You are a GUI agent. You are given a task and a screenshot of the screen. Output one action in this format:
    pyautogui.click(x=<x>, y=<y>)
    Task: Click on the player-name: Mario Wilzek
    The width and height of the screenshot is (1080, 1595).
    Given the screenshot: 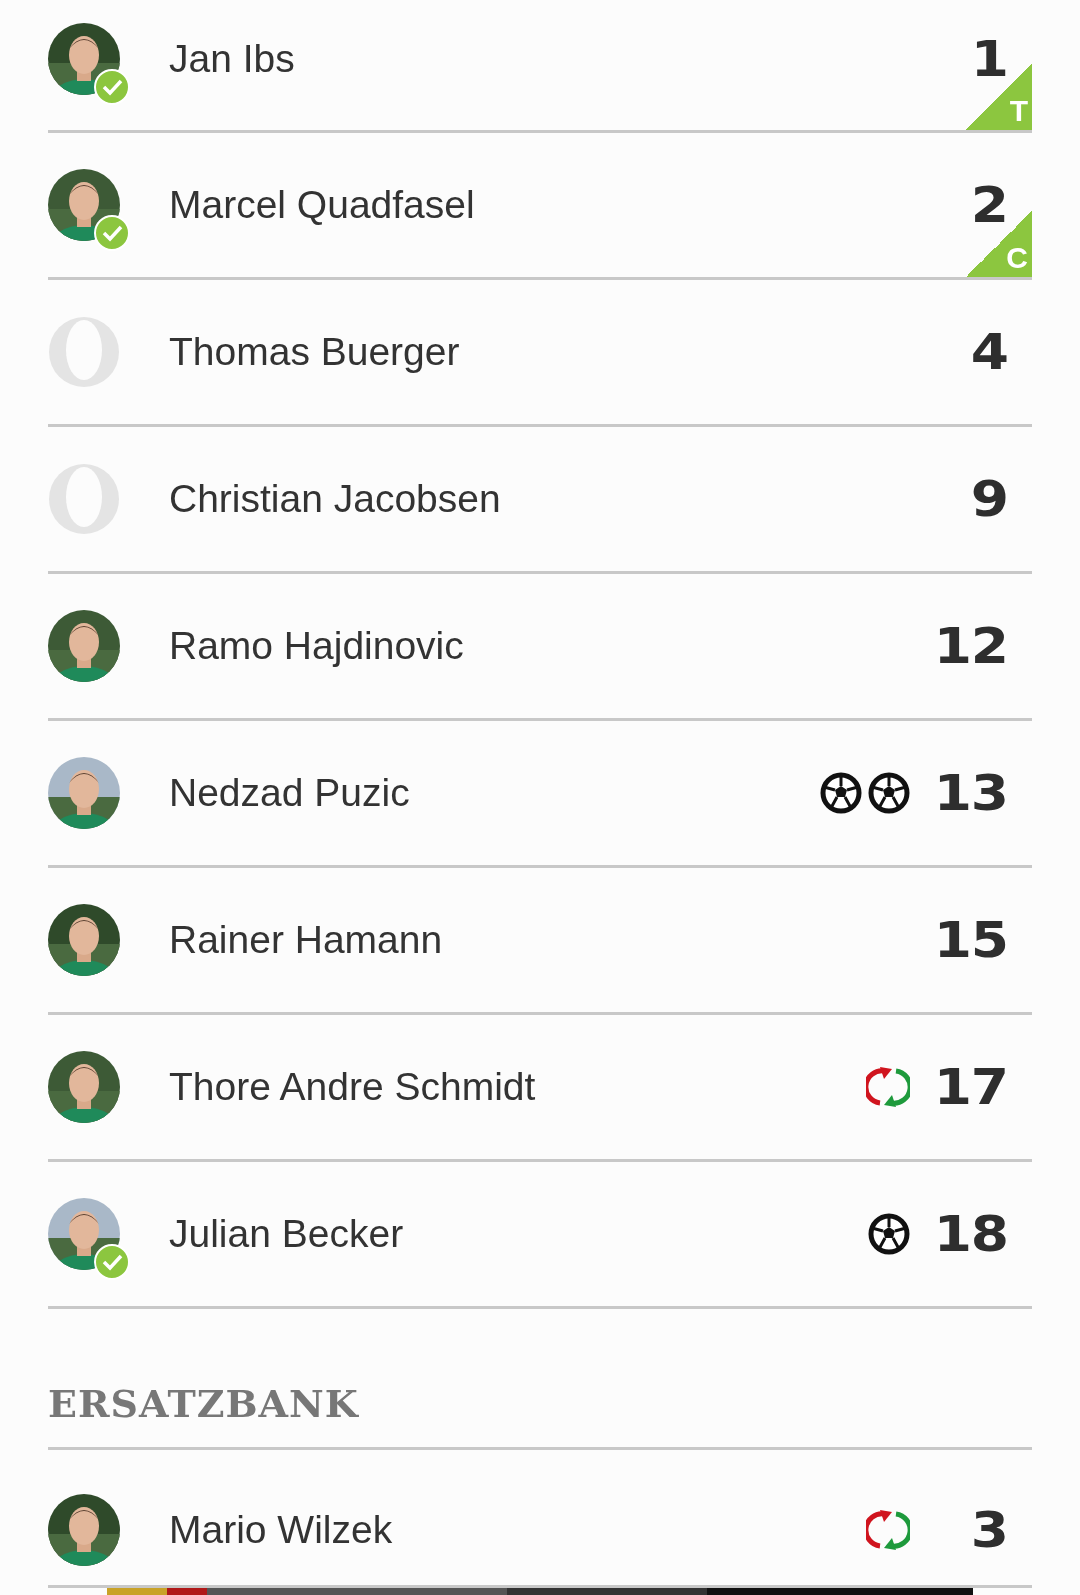 What is the action you would take?
    pyautogui.click(x=281, y=1529)
    